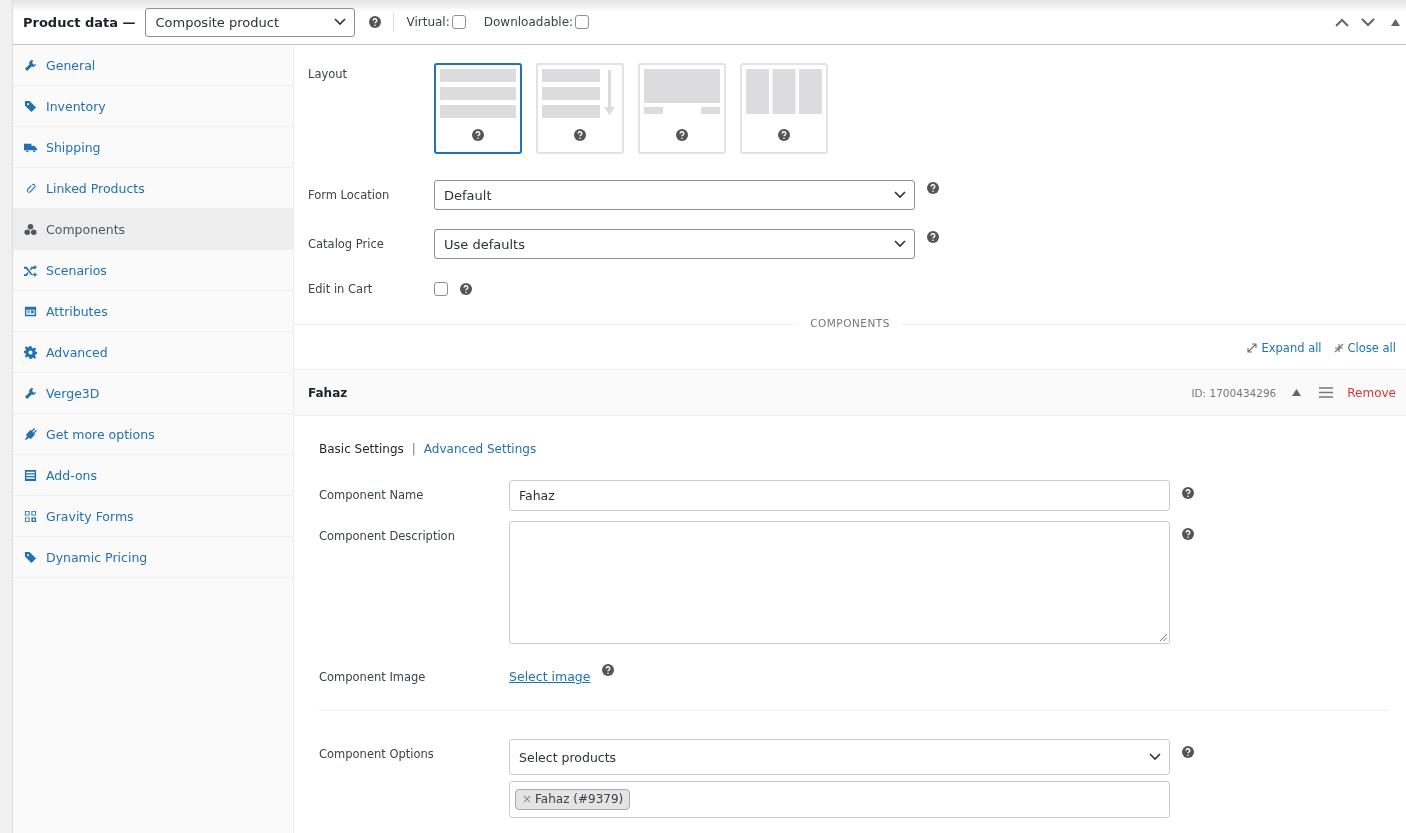 The height and width of the screenshot is (833, 1406). I want to click on gear-icon, so click(30, 352).